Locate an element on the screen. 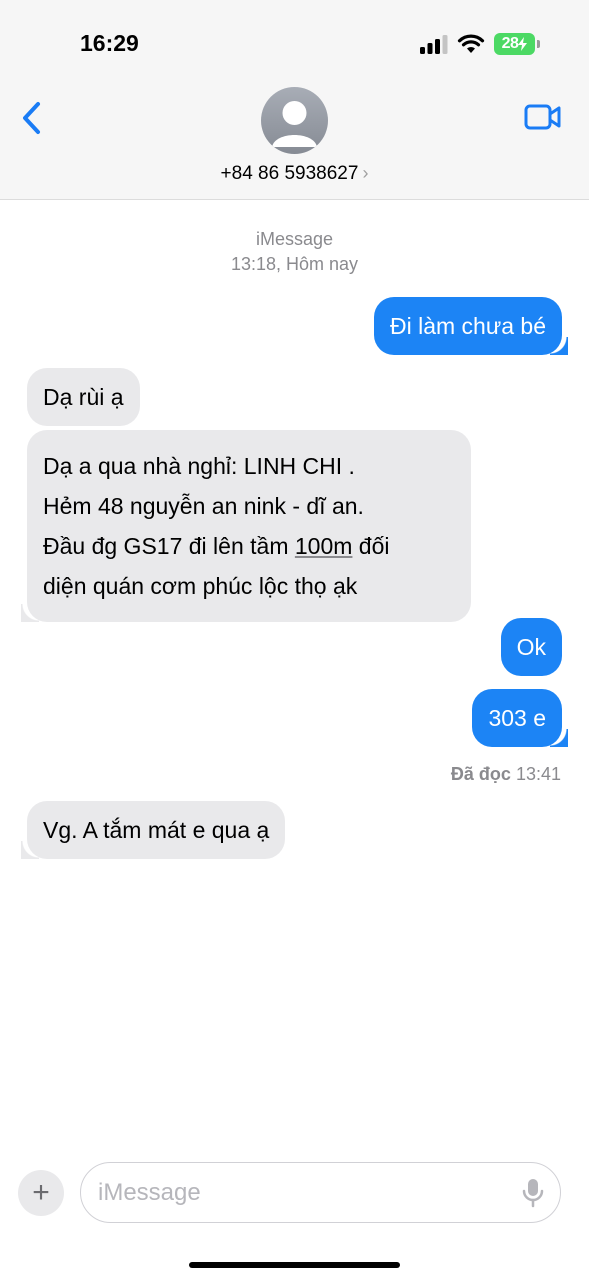 The width and height of the screenshot is (589, 1280). read-receipt-label: Đã đọc is located at coordinates (480, 774).